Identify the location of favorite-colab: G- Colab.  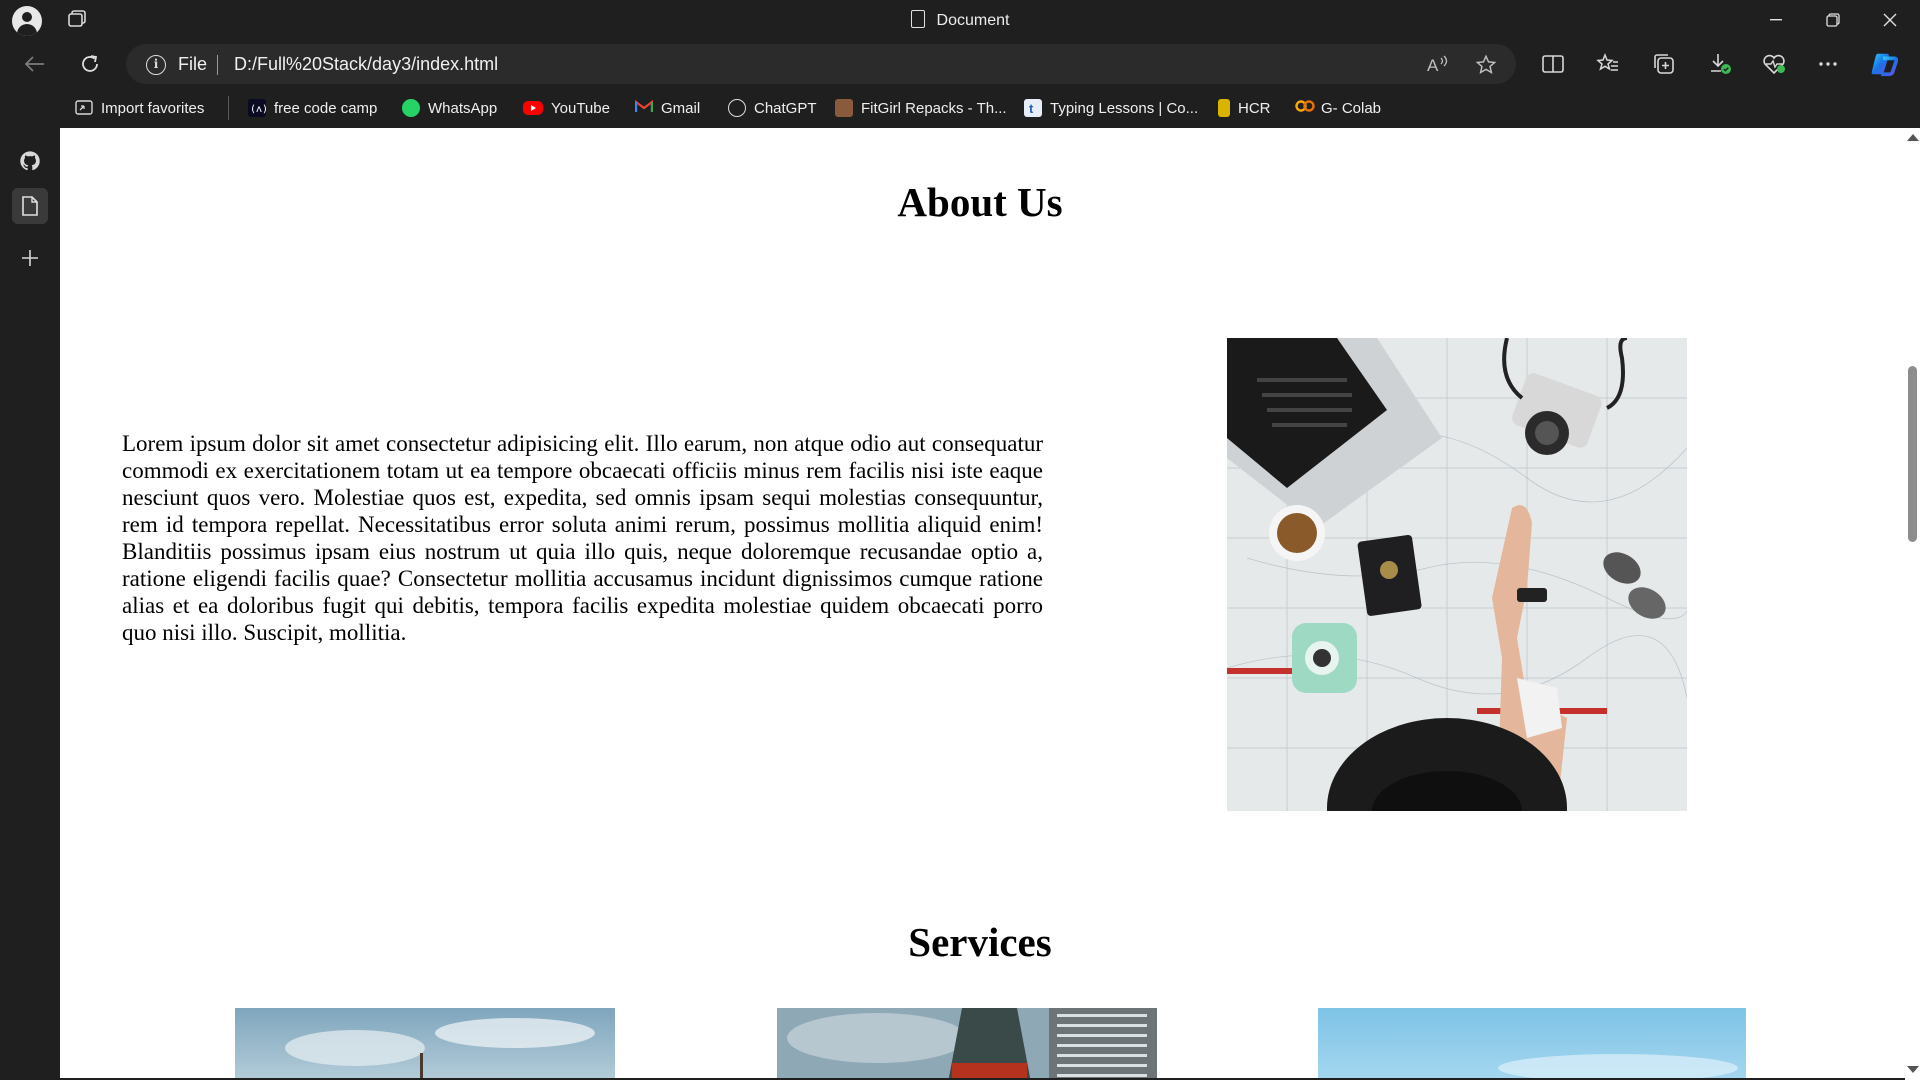
(1338, 108).